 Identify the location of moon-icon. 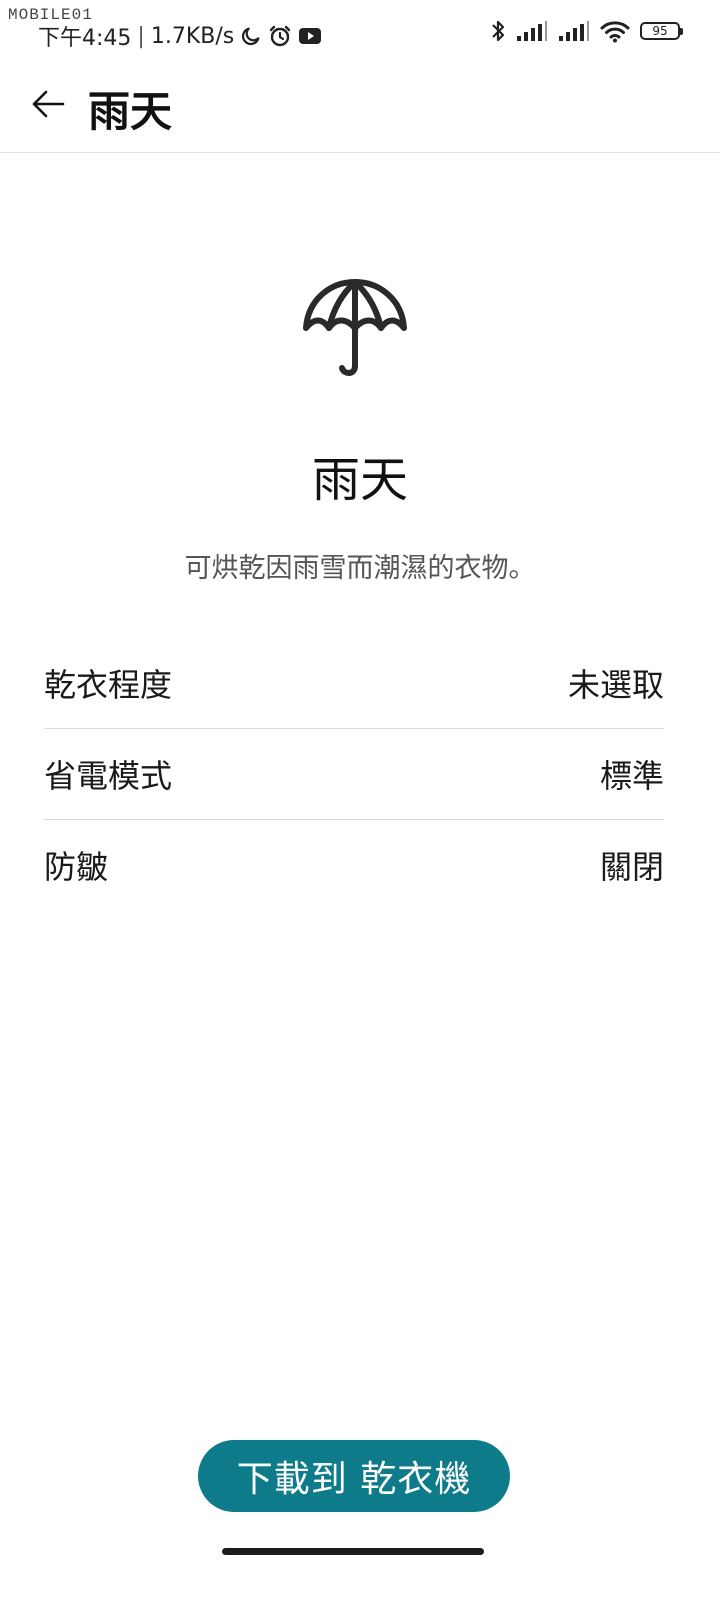
(251, 36).